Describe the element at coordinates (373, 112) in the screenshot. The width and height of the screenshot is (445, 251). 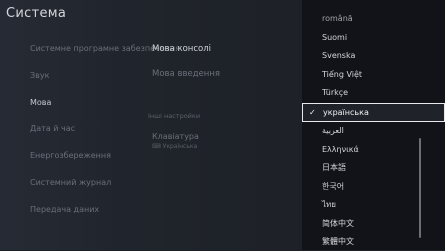
I see `language-option-selected: ✓ українська` at that location.